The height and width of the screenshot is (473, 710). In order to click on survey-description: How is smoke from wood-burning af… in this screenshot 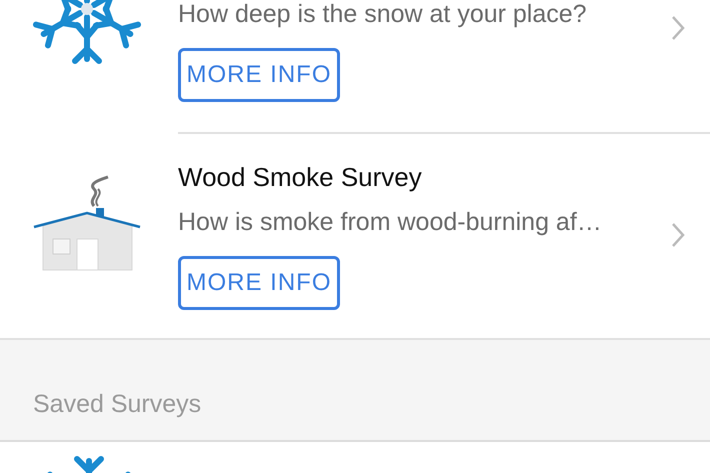, I will do `click(390, 222)`.